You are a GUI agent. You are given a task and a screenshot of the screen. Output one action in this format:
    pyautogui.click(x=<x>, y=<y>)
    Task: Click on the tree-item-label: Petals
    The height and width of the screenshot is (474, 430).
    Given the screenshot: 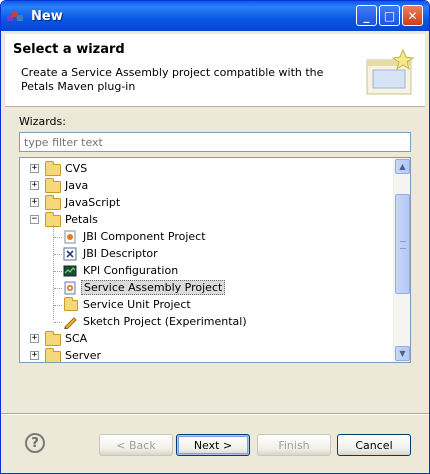 What is the action you would take?
    pyautogui.click(x=81, y=219)
    